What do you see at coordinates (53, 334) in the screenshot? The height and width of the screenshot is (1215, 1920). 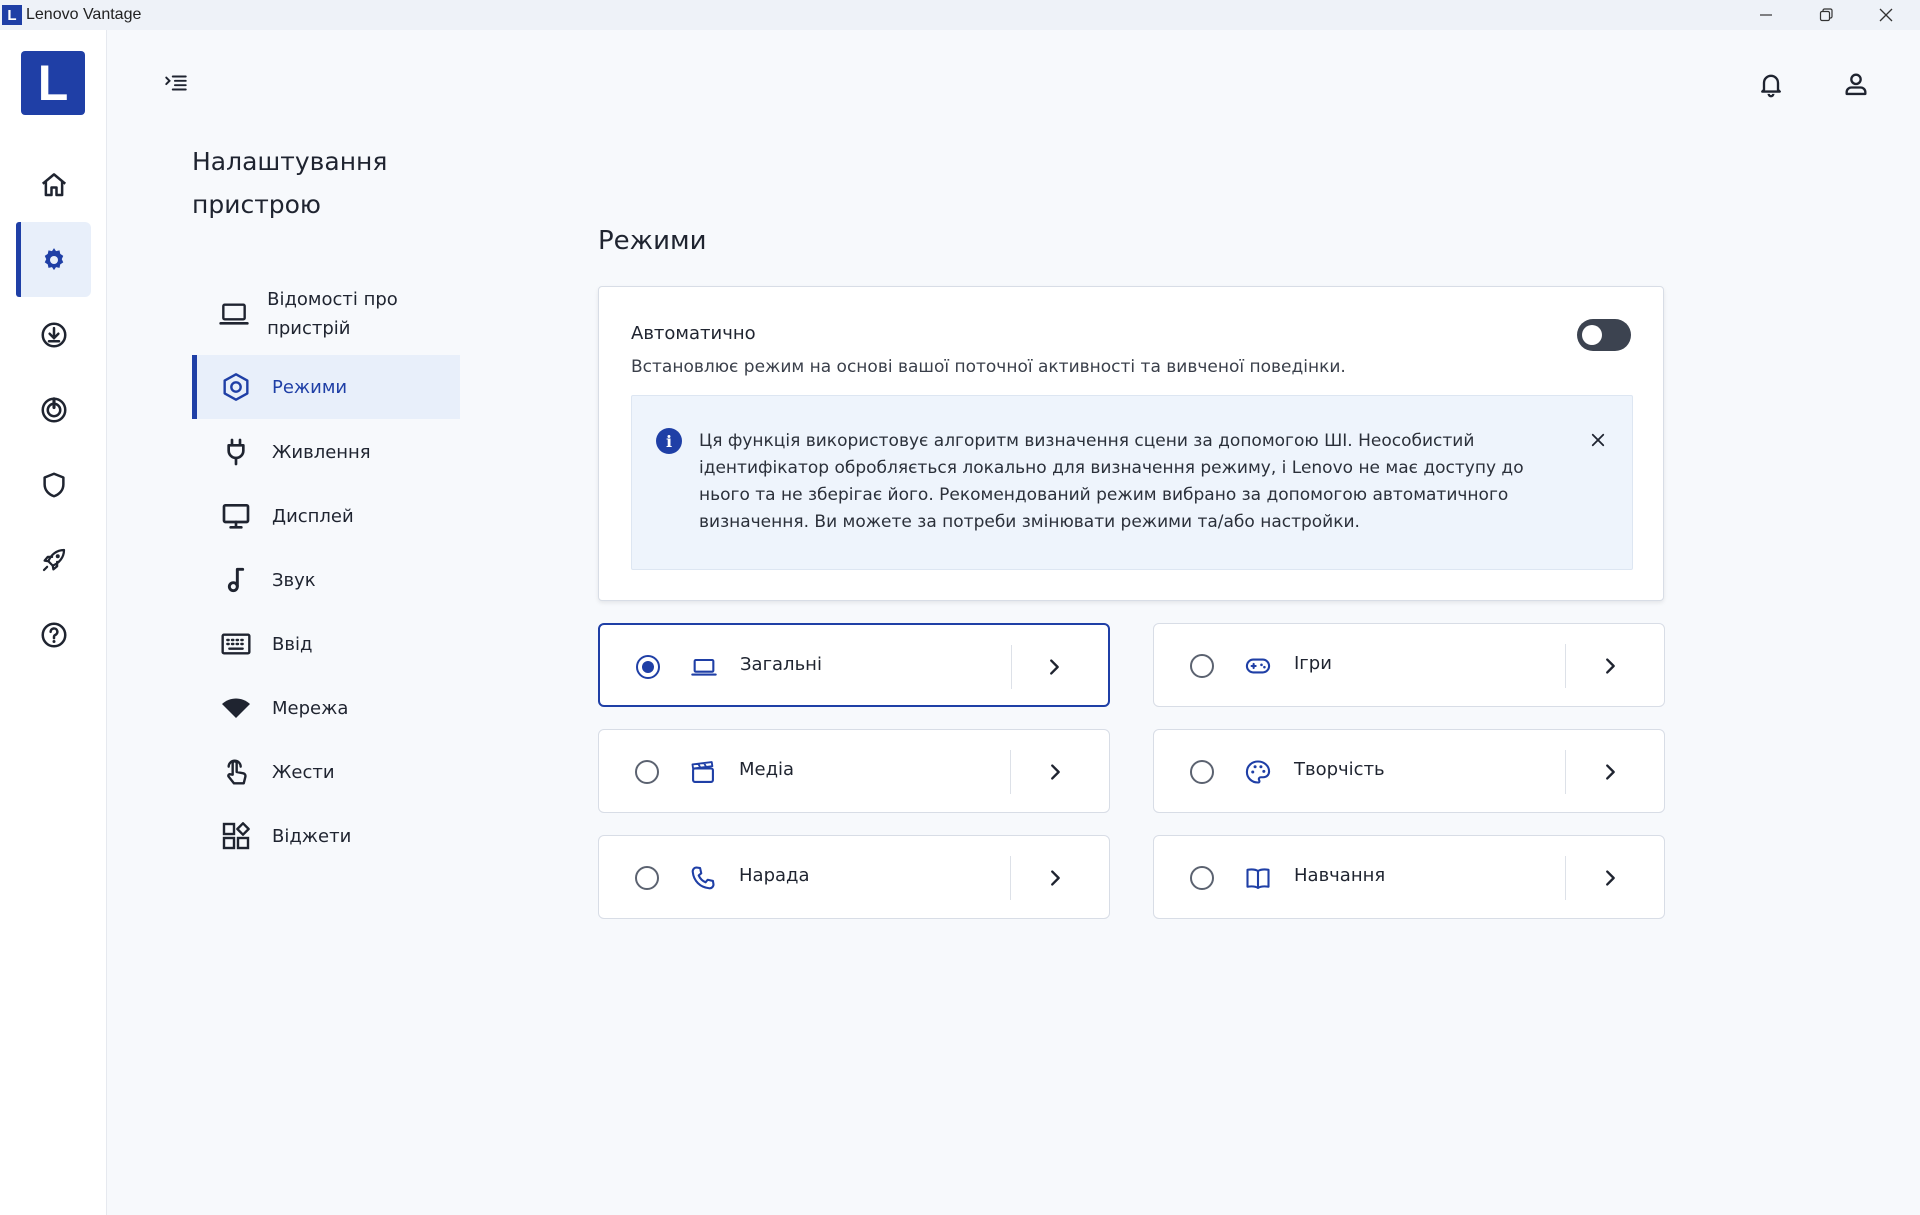 I see `rail-updates` at bounding box center [53, 334].